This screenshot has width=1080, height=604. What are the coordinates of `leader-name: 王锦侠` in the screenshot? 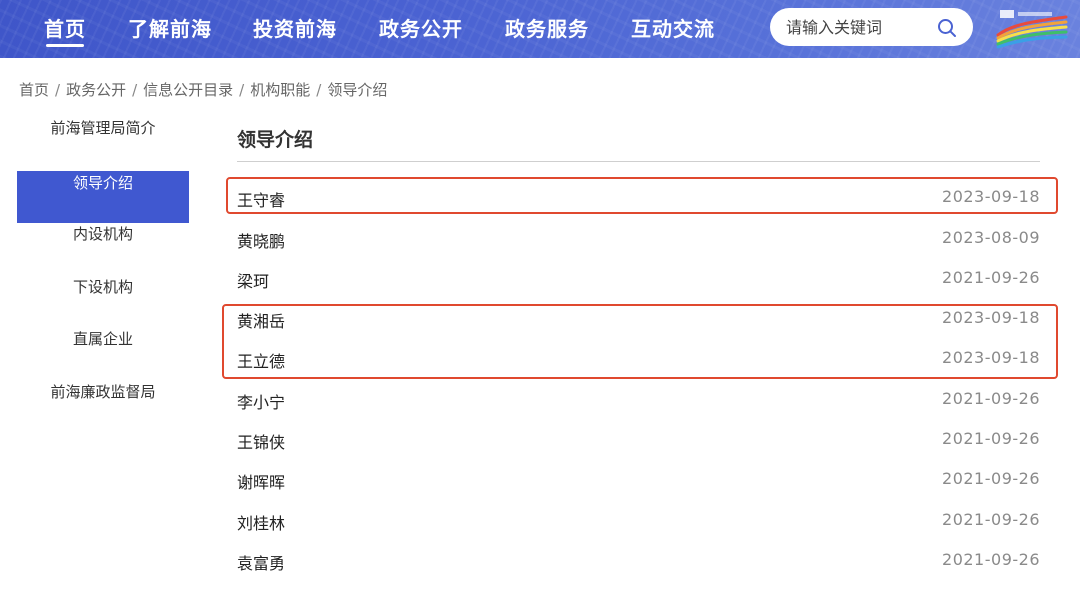 It's located at (261, 441).